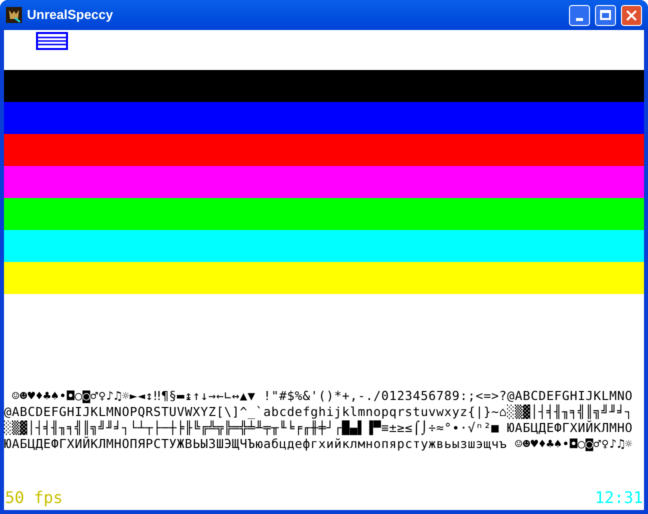 The width and height of the screenshot is (648, 514). Describe the element at coordinates (618, 498) in the screenshot. I see `clock: 12:31` at that location.